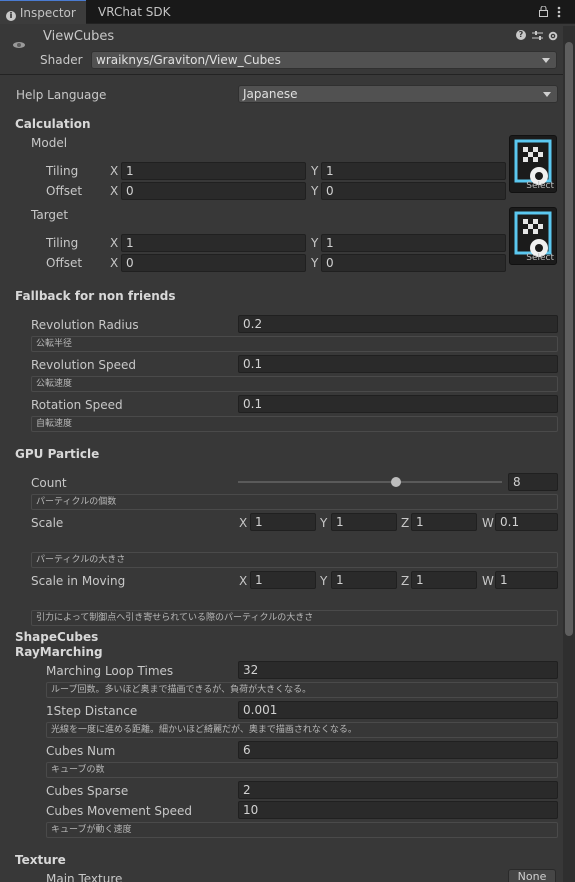 This screenshot has width=575, height=882. Describe the element at coordinates (302, 830) in the screenshot. I see `cubes-movement-help: キューブが動く速度` at that location.